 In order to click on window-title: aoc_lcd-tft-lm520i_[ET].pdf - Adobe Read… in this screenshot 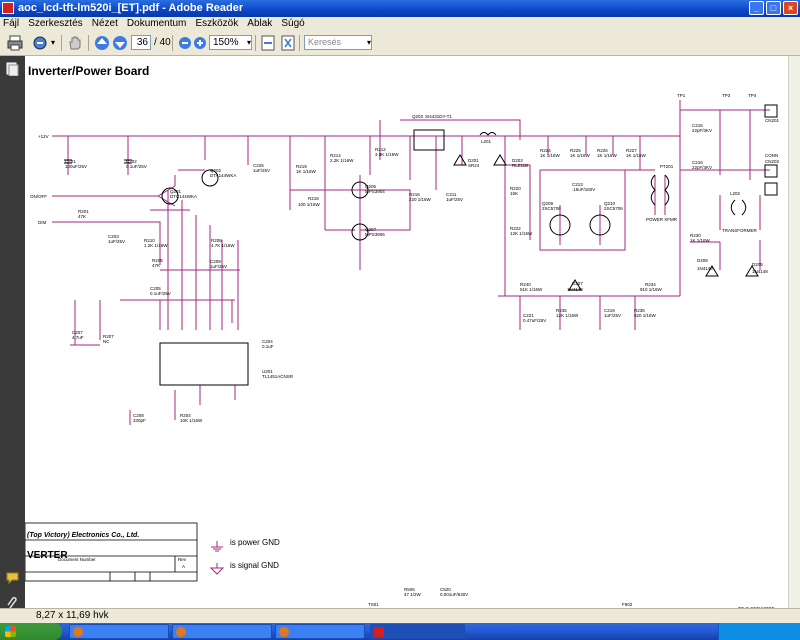, I will do `click(131, 8)`.